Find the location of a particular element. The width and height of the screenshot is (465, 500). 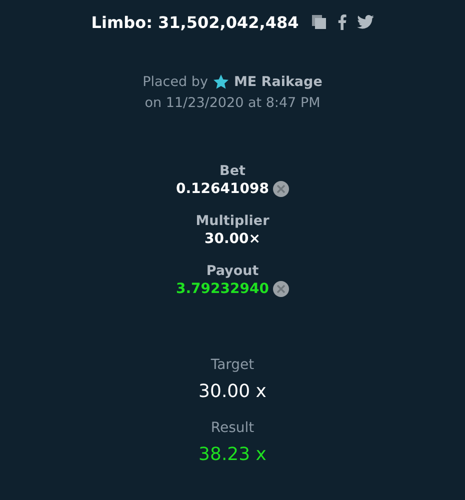

stat-label: Multiplier is located at coordinates (233, 221).